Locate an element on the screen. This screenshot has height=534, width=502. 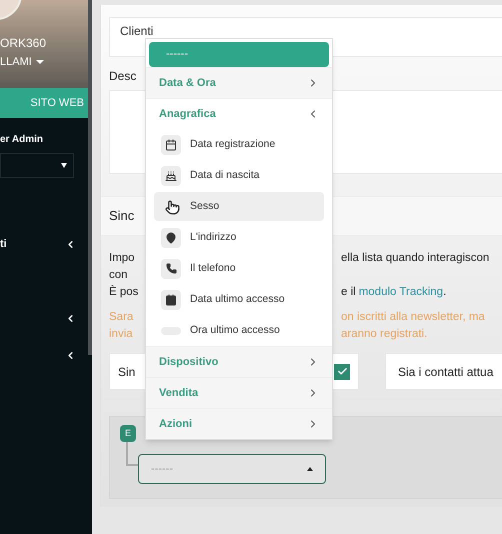
paragraph-text: ella lista quando interagiscon is located at coordinates (415, 258).